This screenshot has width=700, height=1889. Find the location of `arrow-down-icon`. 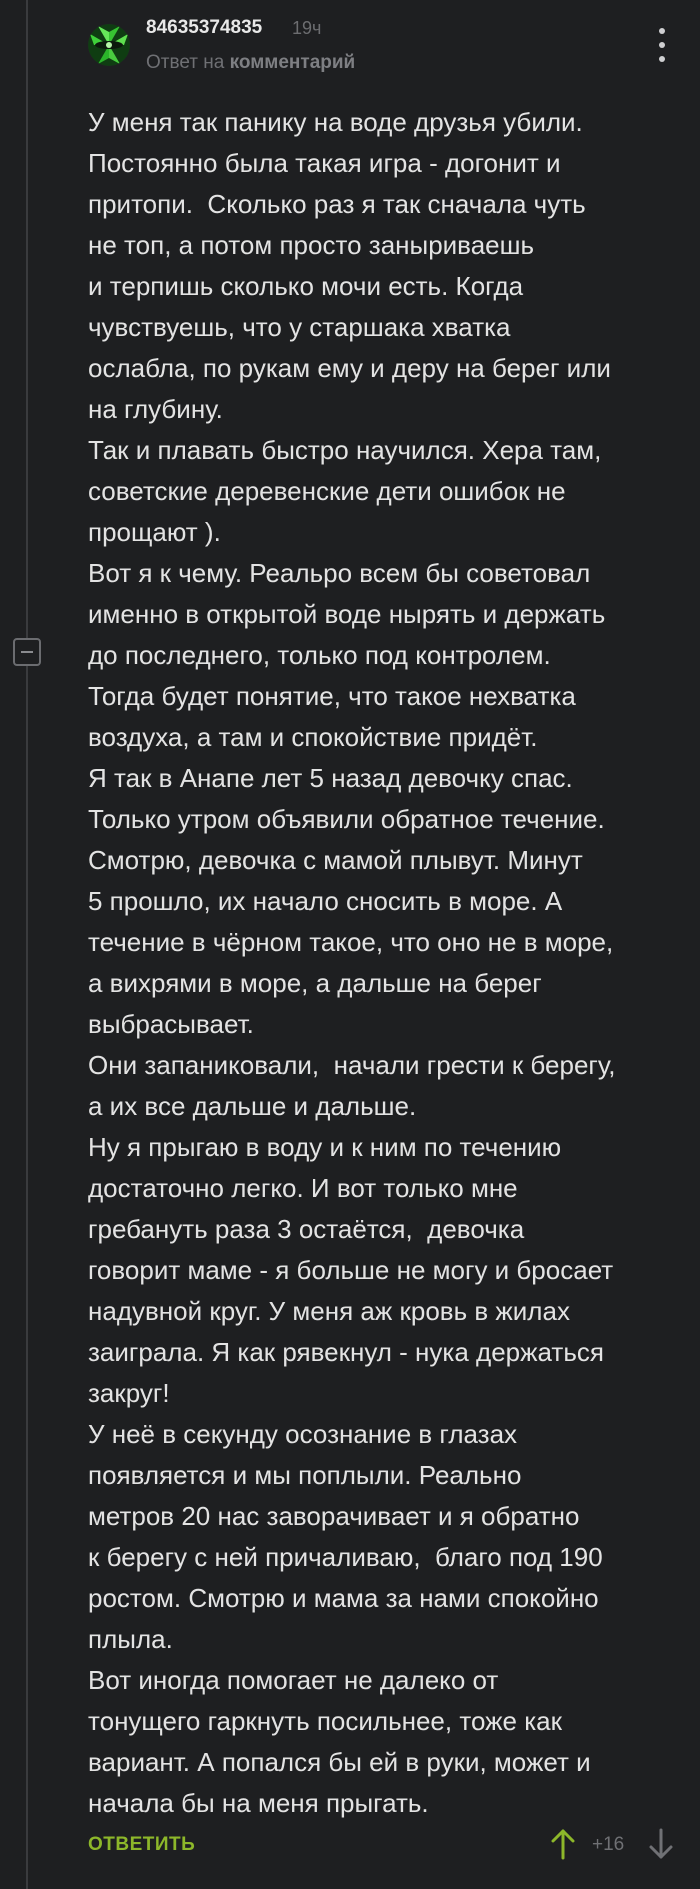

arrow-down-icon is located at coordinates (661, 1843).